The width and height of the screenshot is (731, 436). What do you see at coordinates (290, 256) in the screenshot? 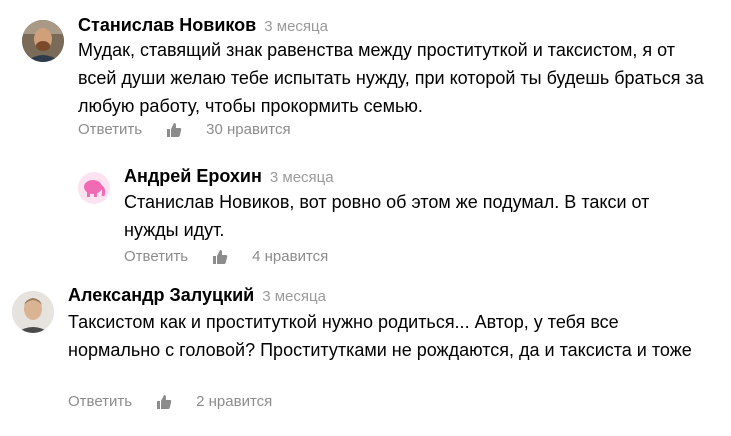
I see `likes-count: 4 нравится` at bounding box center [290, 256].